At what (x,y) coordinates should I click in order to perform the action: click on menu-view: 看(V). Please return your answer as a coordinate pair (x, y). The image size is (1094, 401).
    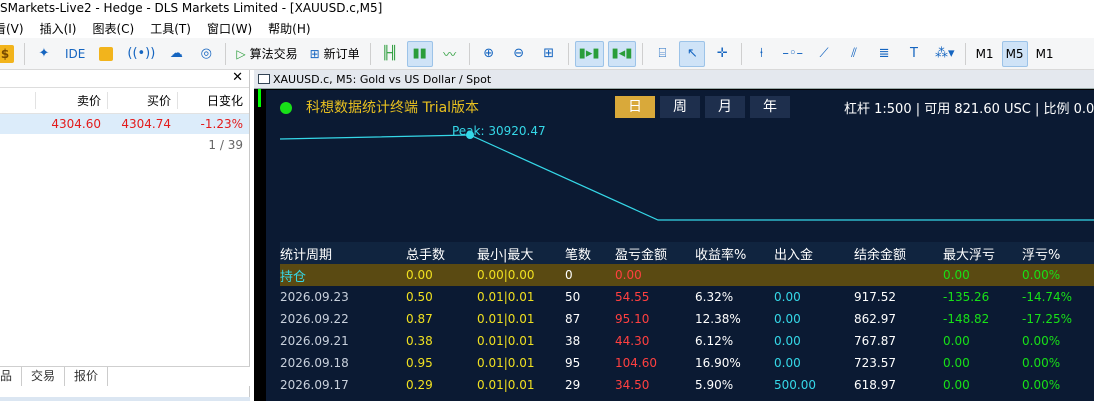
    Looking at the image, I should click on (12, 28).